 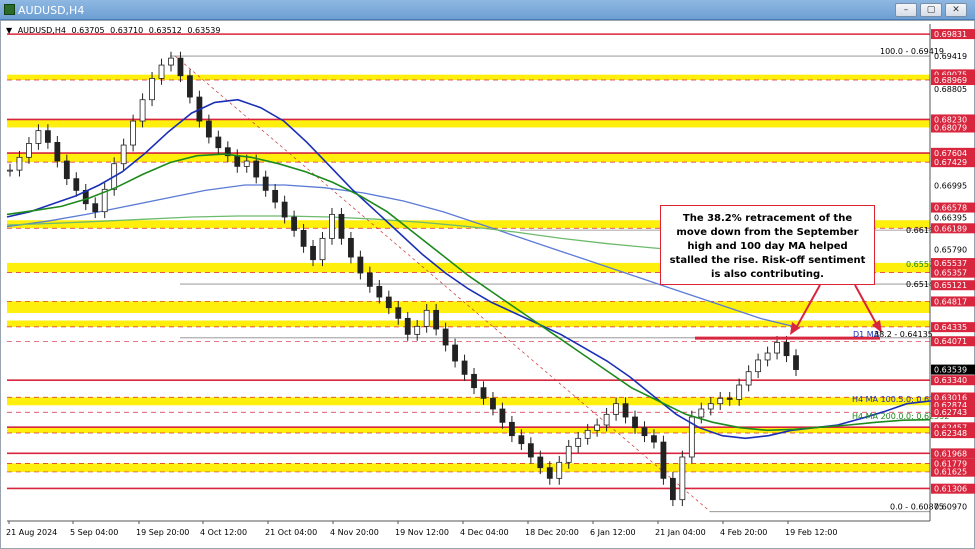 What do you see at coordinates (31, 532) in the screenshot?
I see `time-axis-label: 21 Aug 2024` at bounding box center [31, 532].